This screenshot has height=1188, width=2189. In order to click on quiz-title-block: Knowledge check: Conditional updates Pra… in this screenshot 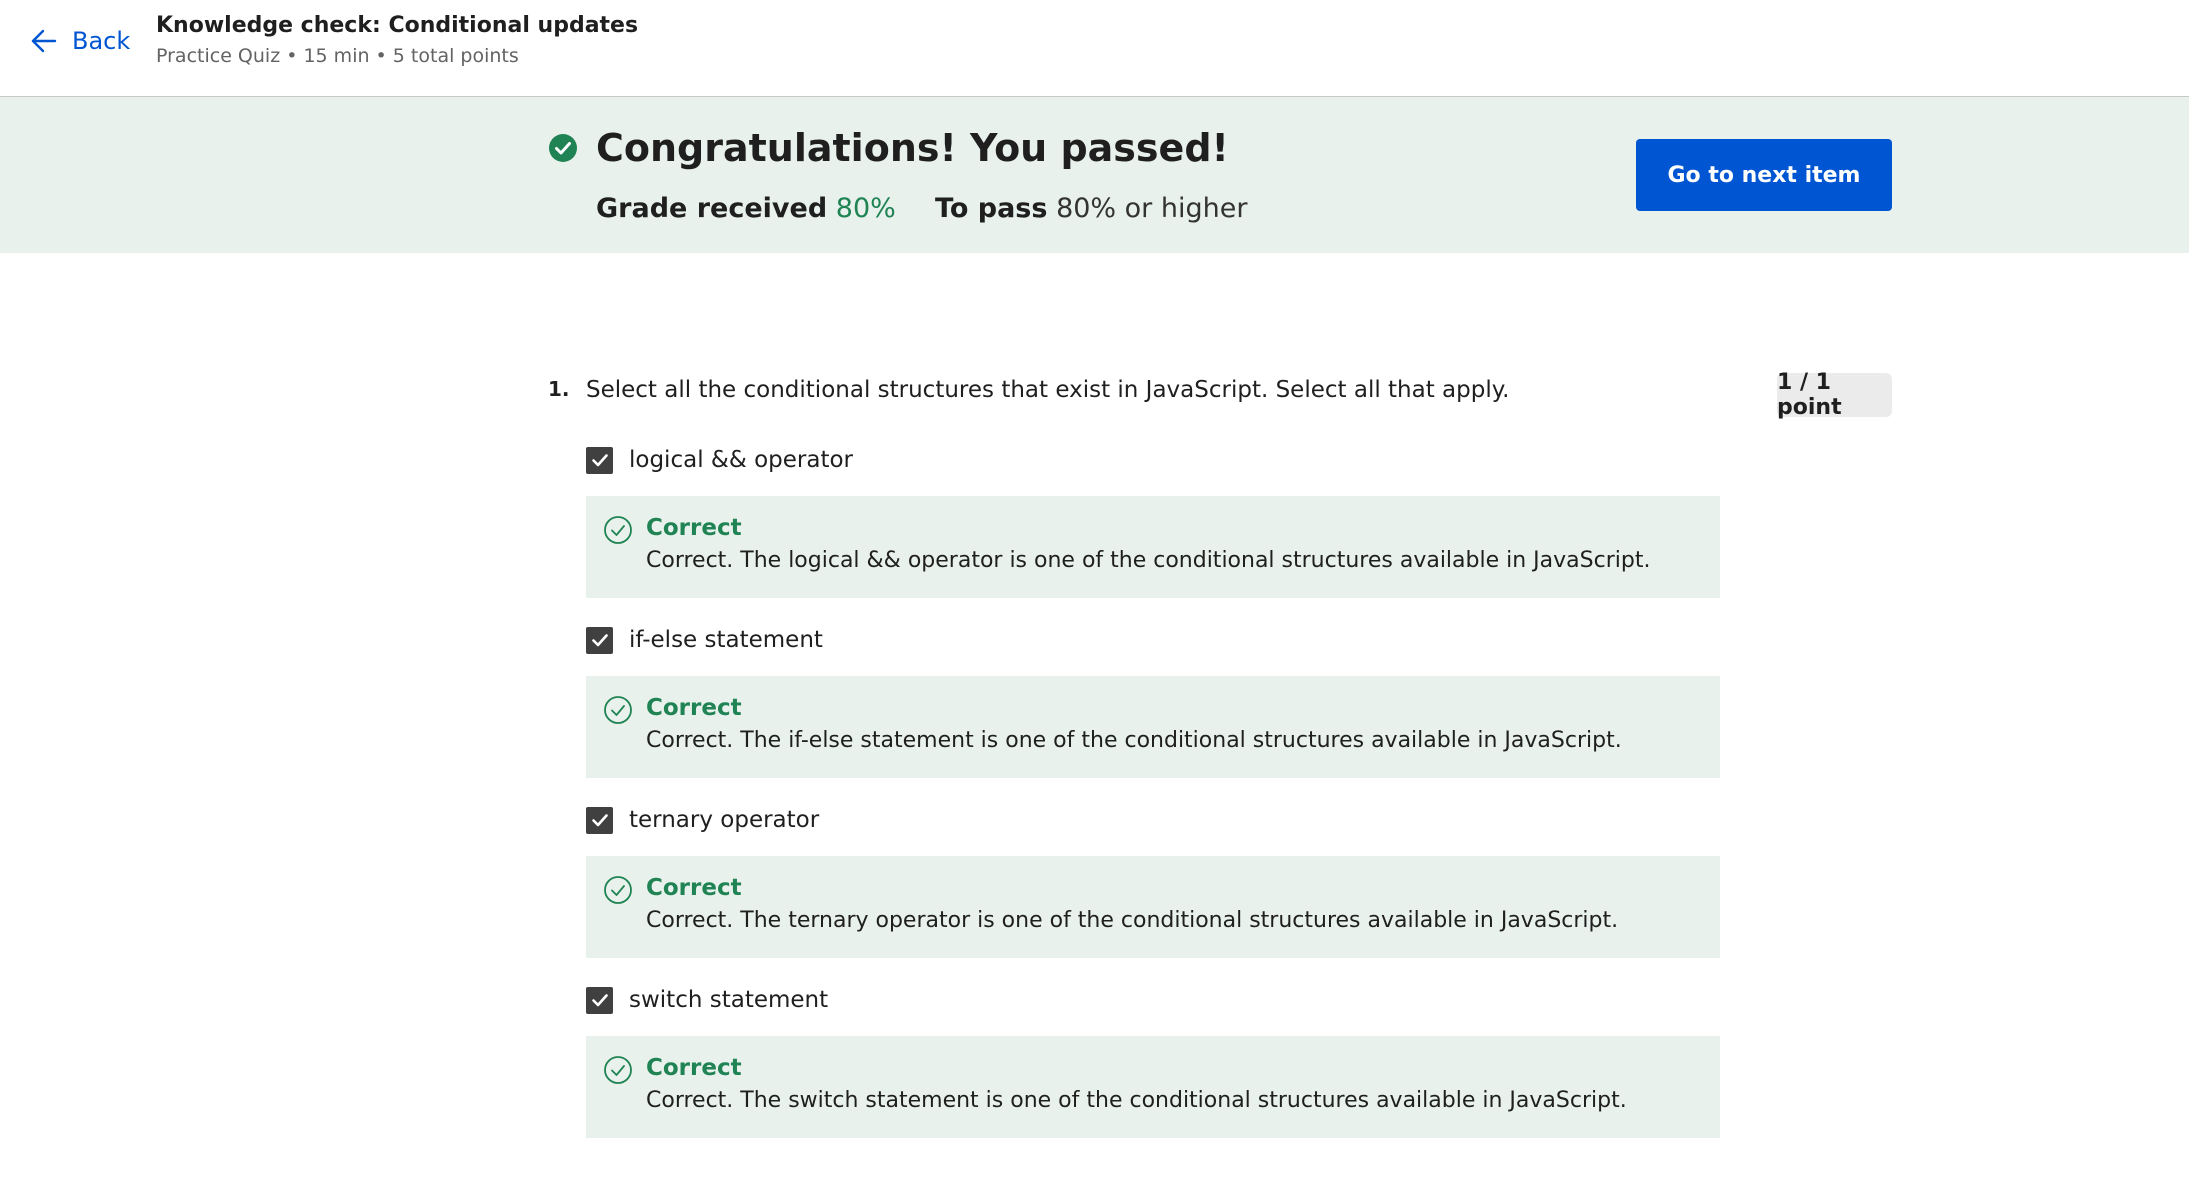, I will do `click(397, 40)`.